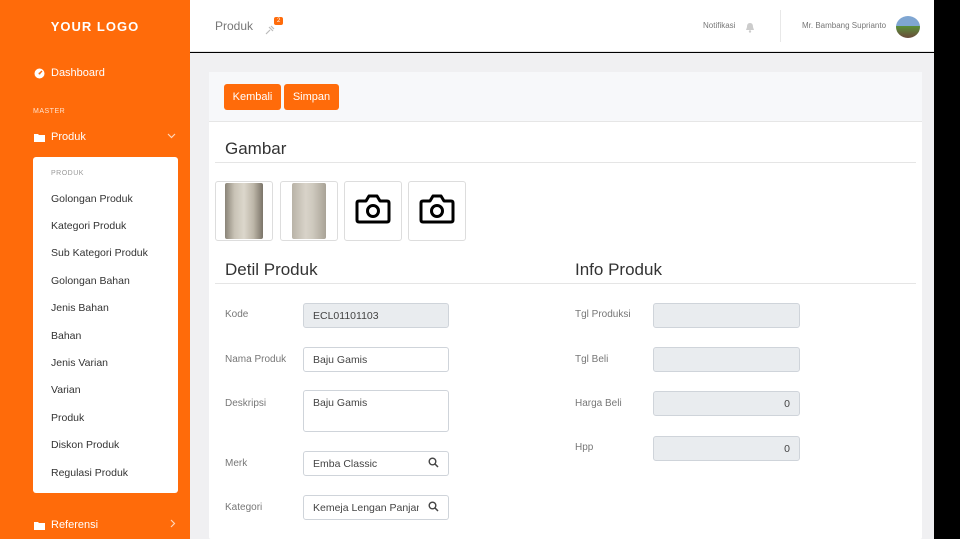 The height and width of the screenshot is (539, 960). What do you see at coordinates (256, 359) in the screenshot?
I see `nama-produk-label: Nama Produk` at bounding box center [256, 359].